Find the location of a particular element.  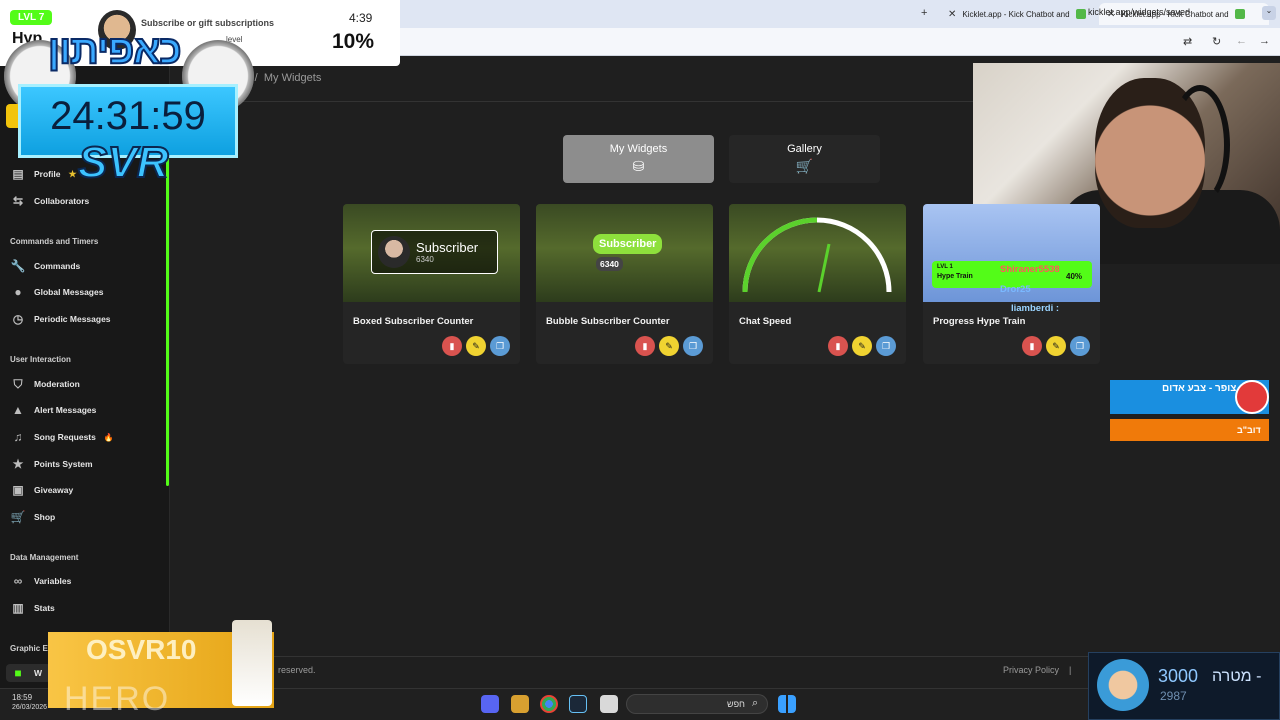

preview-count: 6340 is located at coordinates (425, 259).